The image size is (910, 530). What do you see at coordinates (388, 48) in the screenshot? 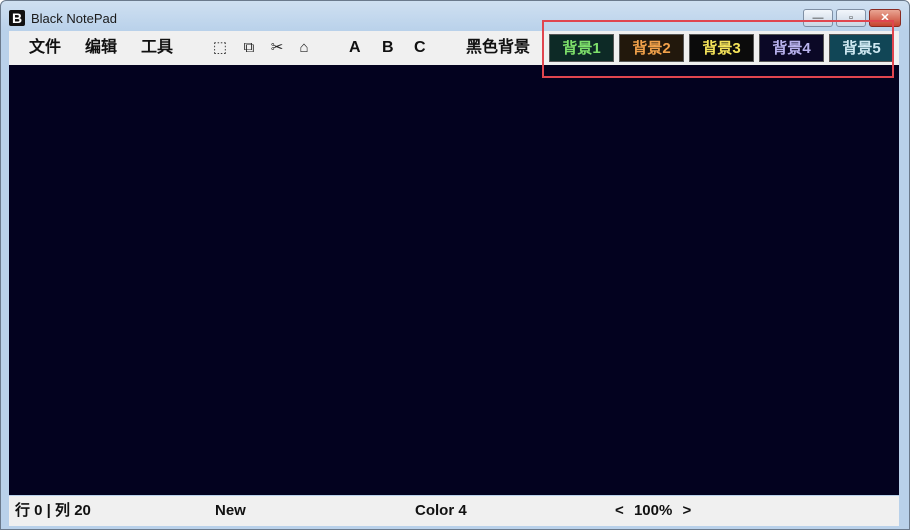
I see `font-b-button: B` at bounding box center [388, 48].